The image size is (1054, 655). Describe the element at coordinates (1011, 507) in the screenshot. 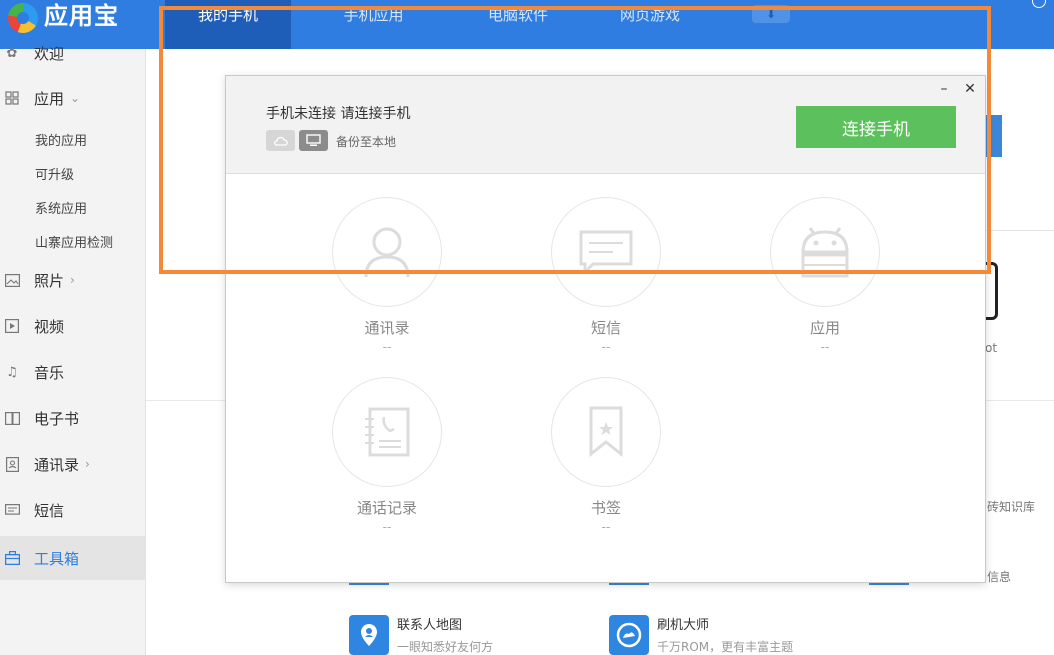

I see `background-text: 砖知识库` at that location.